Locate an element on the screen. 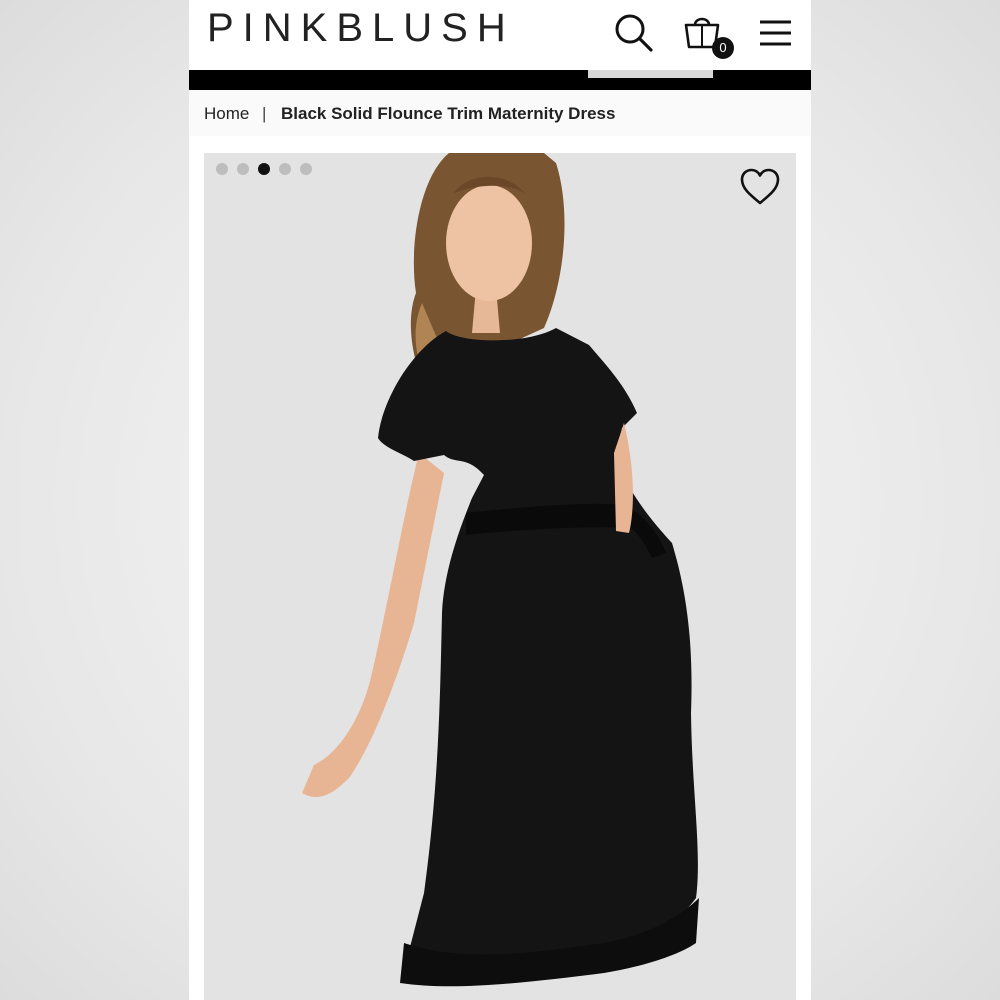  gallery-pagination is located at coordinates (264, 169).